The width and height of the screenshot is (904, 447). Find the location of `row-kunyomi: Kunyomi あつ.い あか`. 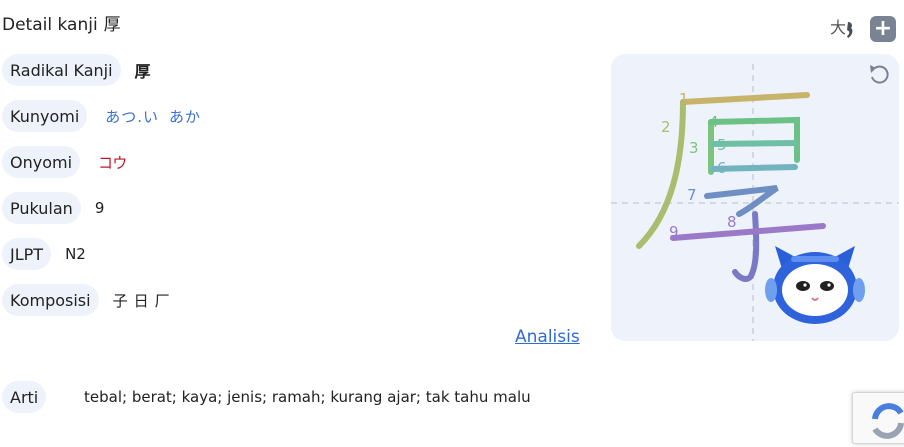

row-kunyomi: Kunyomi あつ.い あか is located at coordinates (101, 116).